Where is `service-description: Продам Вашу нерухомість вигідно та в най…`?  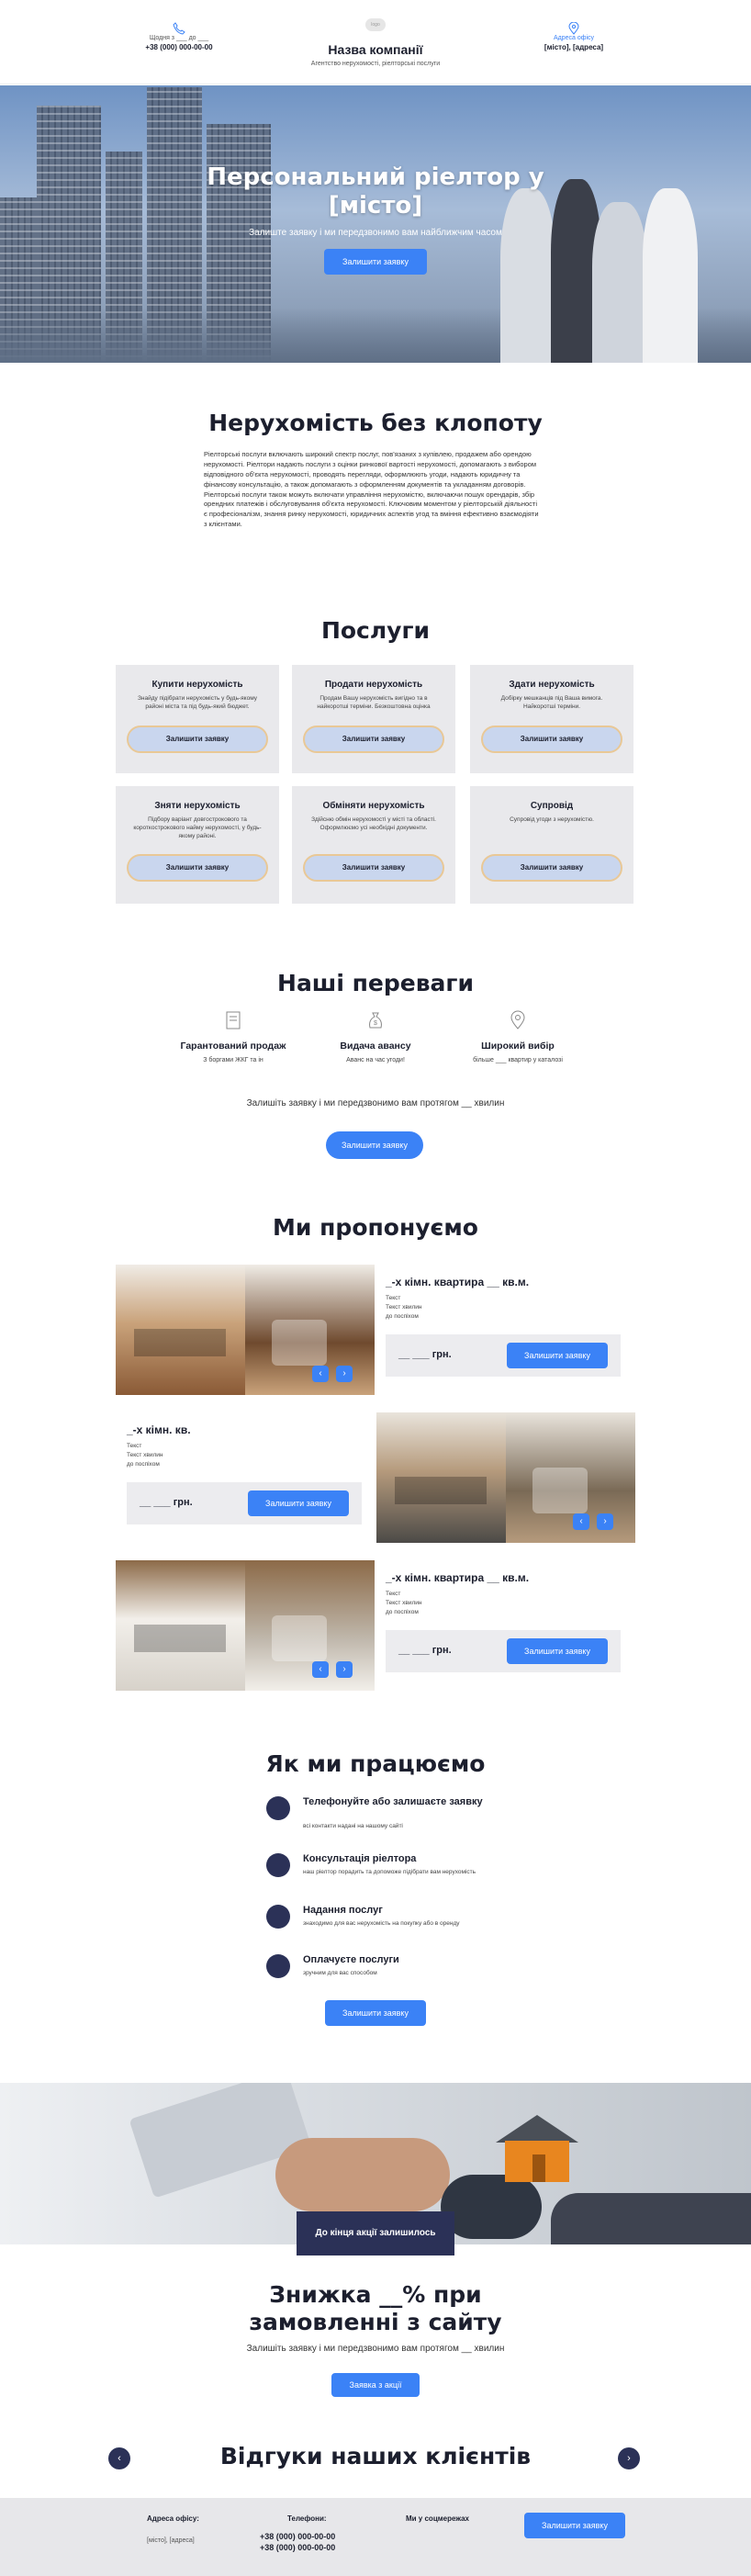
service-description: Продам Вашу нерухомість вигідно та в най… is located at coordinates (374, 702).